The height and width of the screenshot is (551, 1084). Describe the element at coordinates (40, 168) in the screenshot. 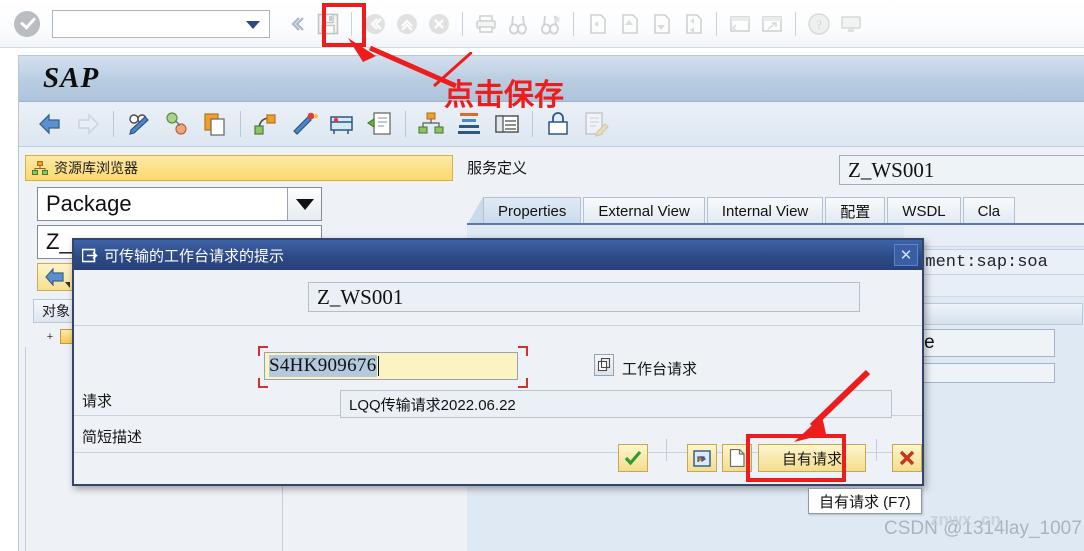

I see `repository-browser-icon` at that location.